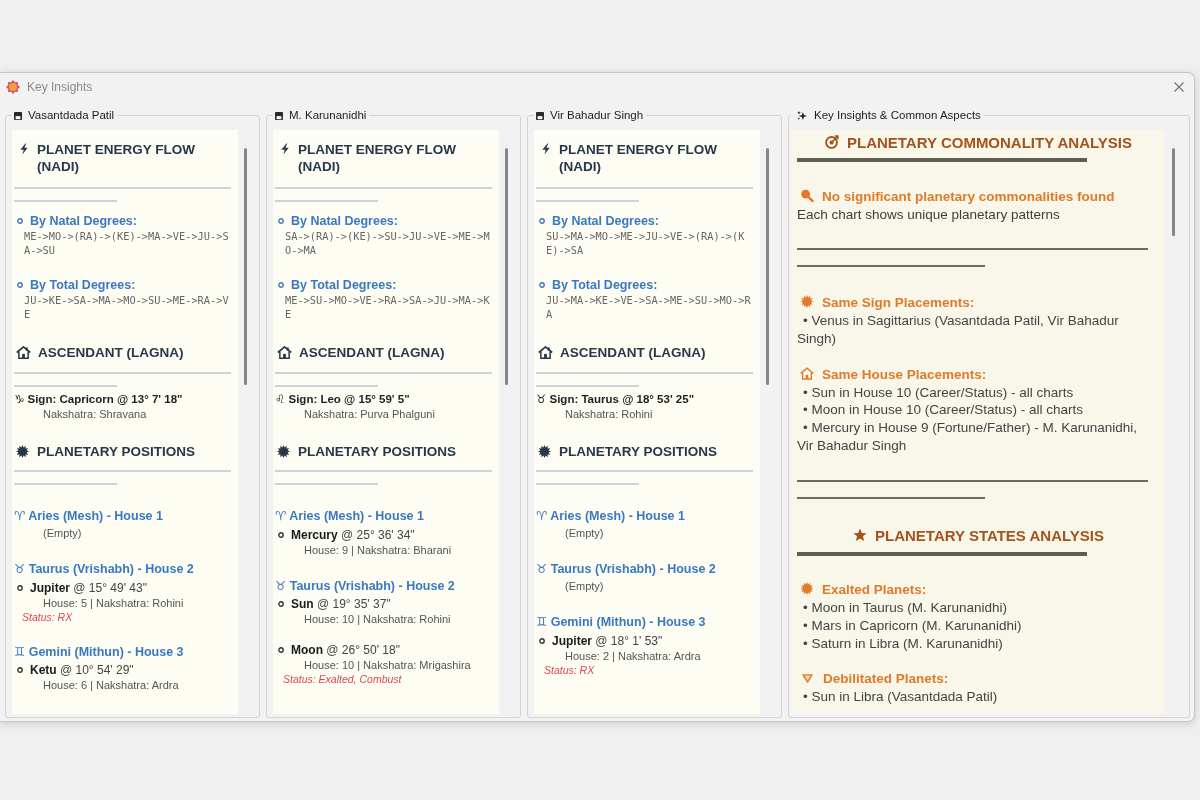  What do you see at coordinates (597, 115) in the screenshot?
I see `panel-title: Vir Bahadur Singh` at bounding box center [597, 115].